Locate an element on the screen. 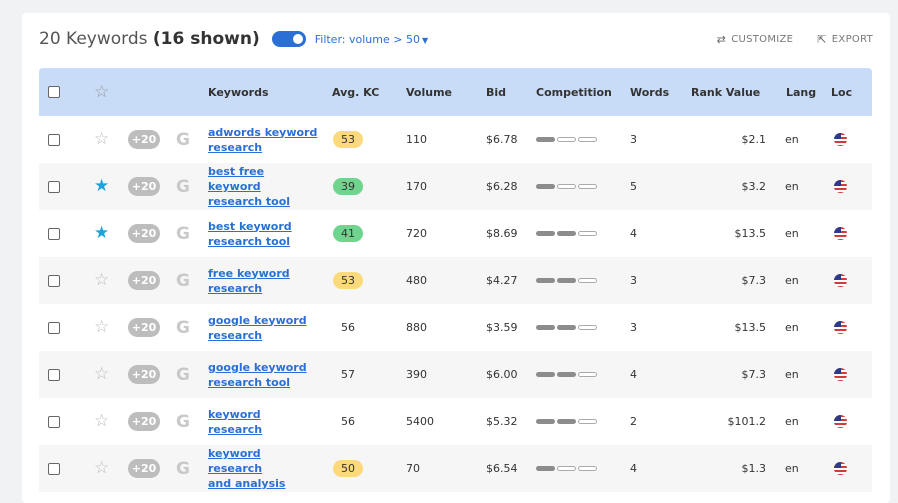 The image size is (898, 503). col-loc: Loc is located at coordinates (841, 92).